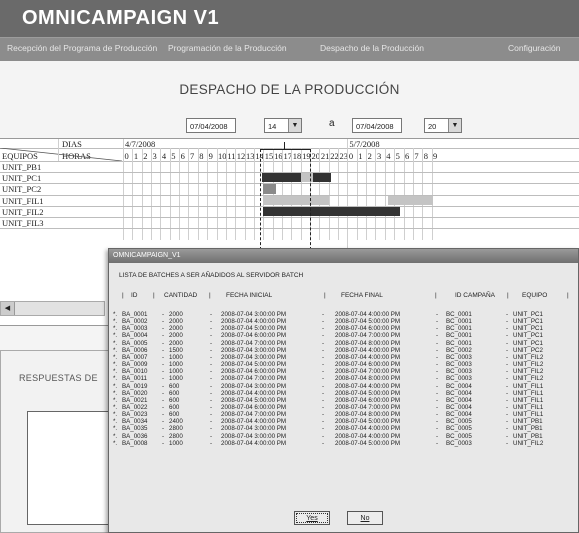  Describe the element at coordinates (135, 386) in the screenshot. I see `dialog-cell: BA_0019` at that location.